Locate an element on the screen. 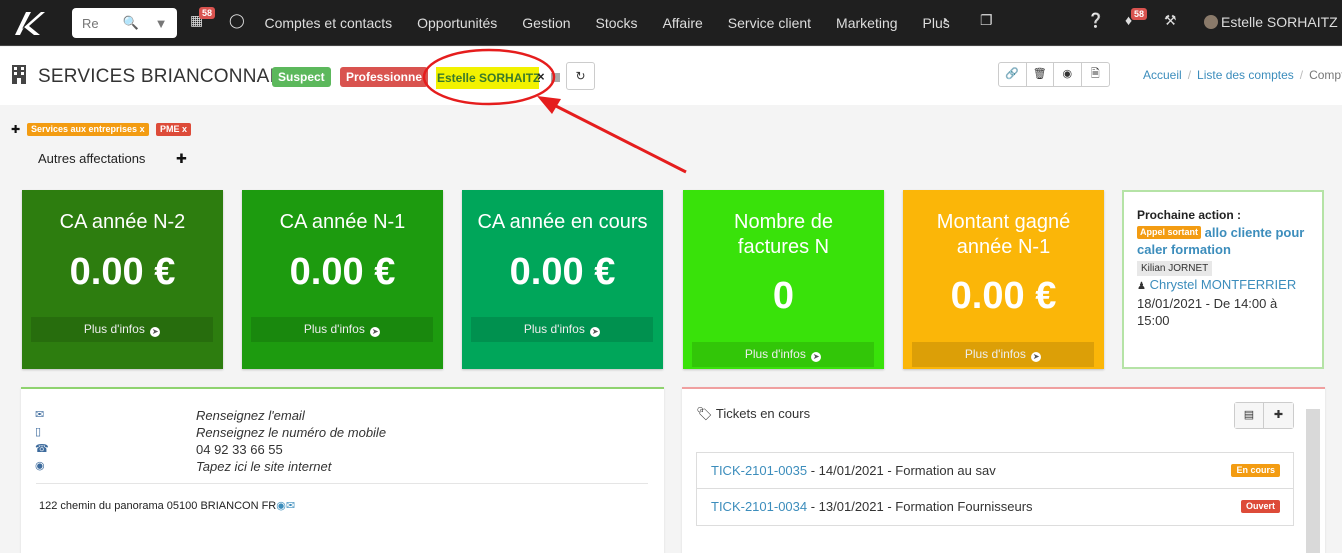 The height and width of the screenshot is (553, 1342). kpi-value: 0 is located at coordinates (783, 296).